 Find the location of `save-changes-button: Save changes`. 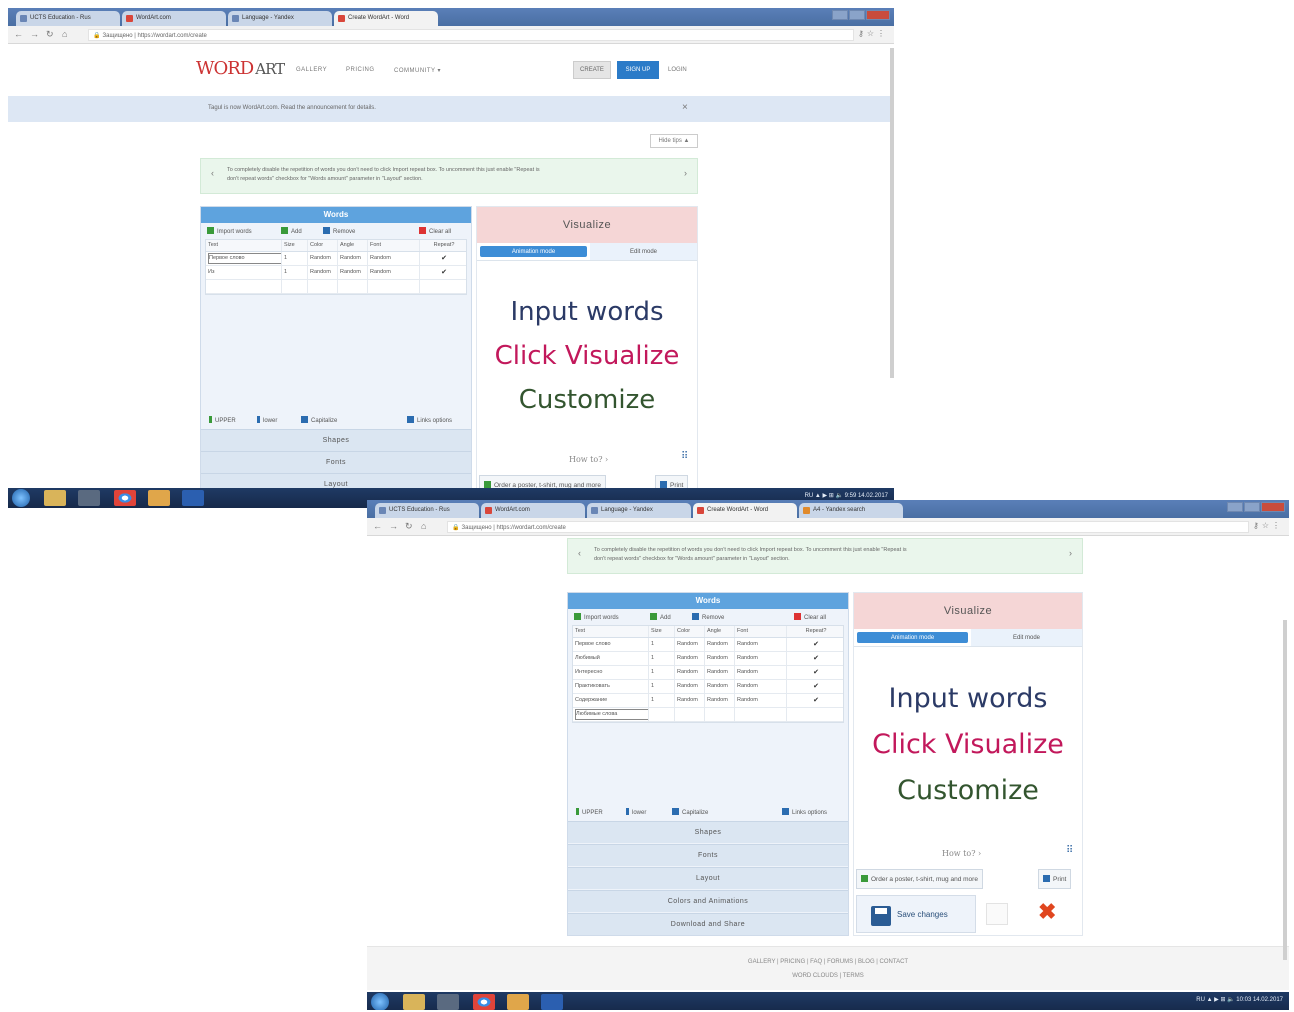

save-changes-button: Save changes is located at coordinates (916, 914).